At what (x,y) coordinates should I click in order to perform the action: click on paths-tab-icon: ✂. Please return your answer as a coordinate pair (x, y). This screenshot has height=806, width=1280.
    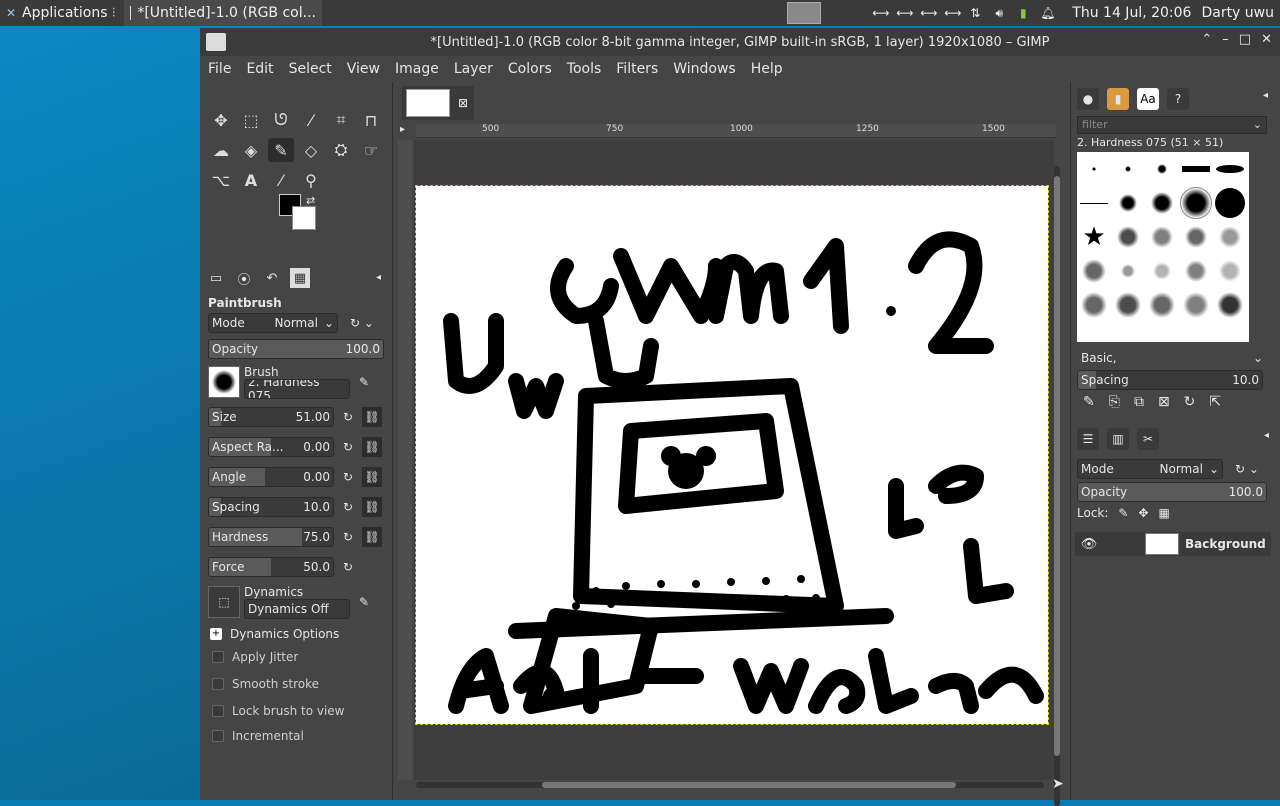
    Looking at the image, I should click on (1148, 439).